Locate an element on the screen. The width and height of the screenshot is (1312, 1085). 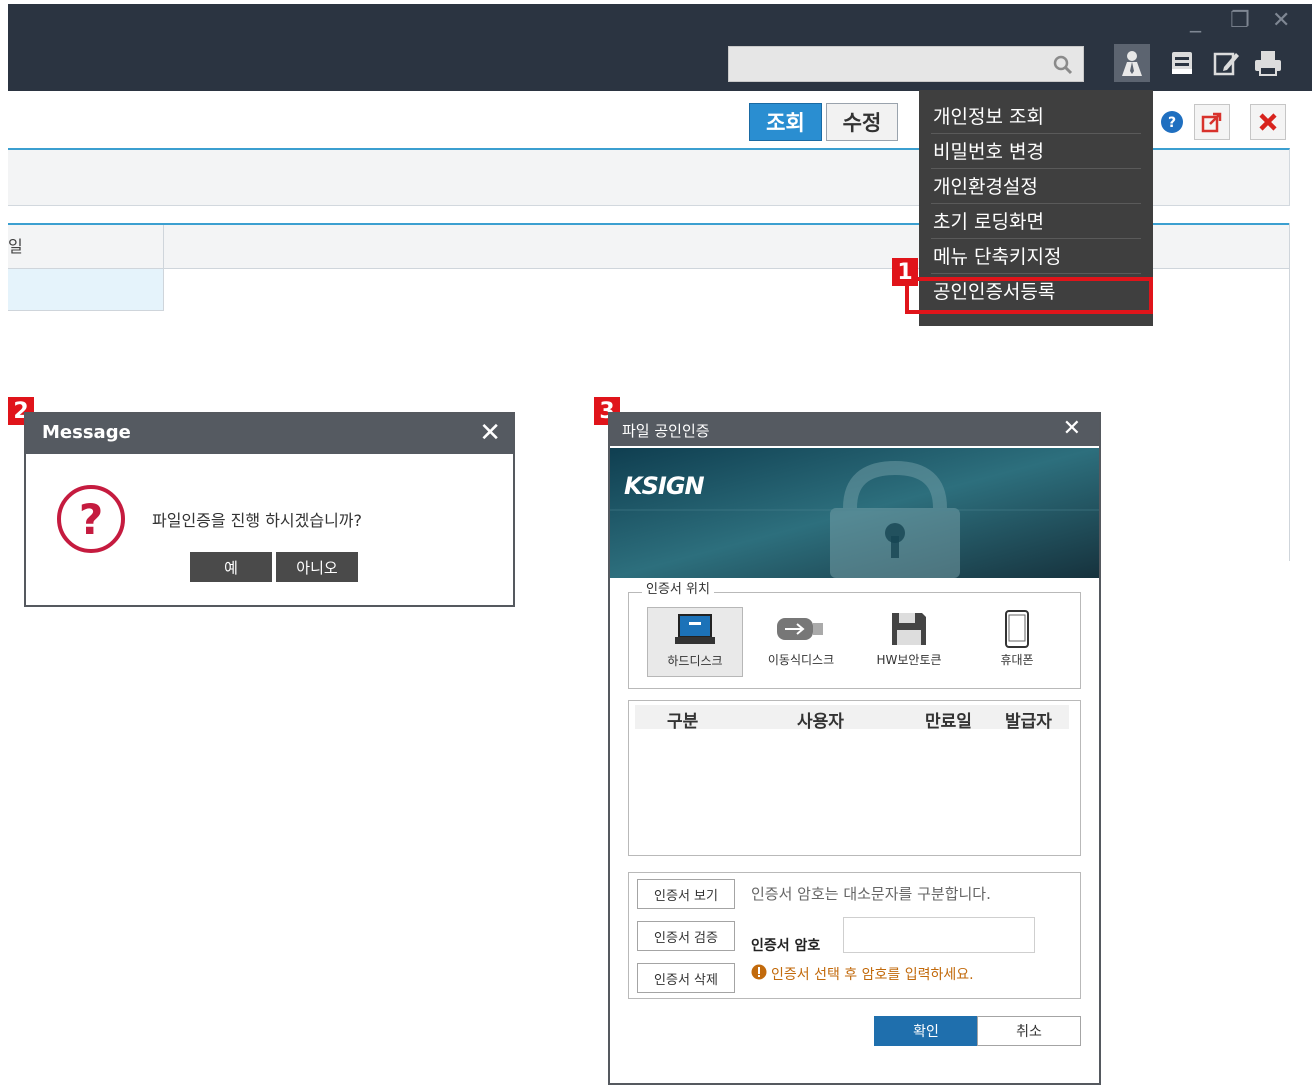
question-icon: ? is located at coordinates (91, 519).